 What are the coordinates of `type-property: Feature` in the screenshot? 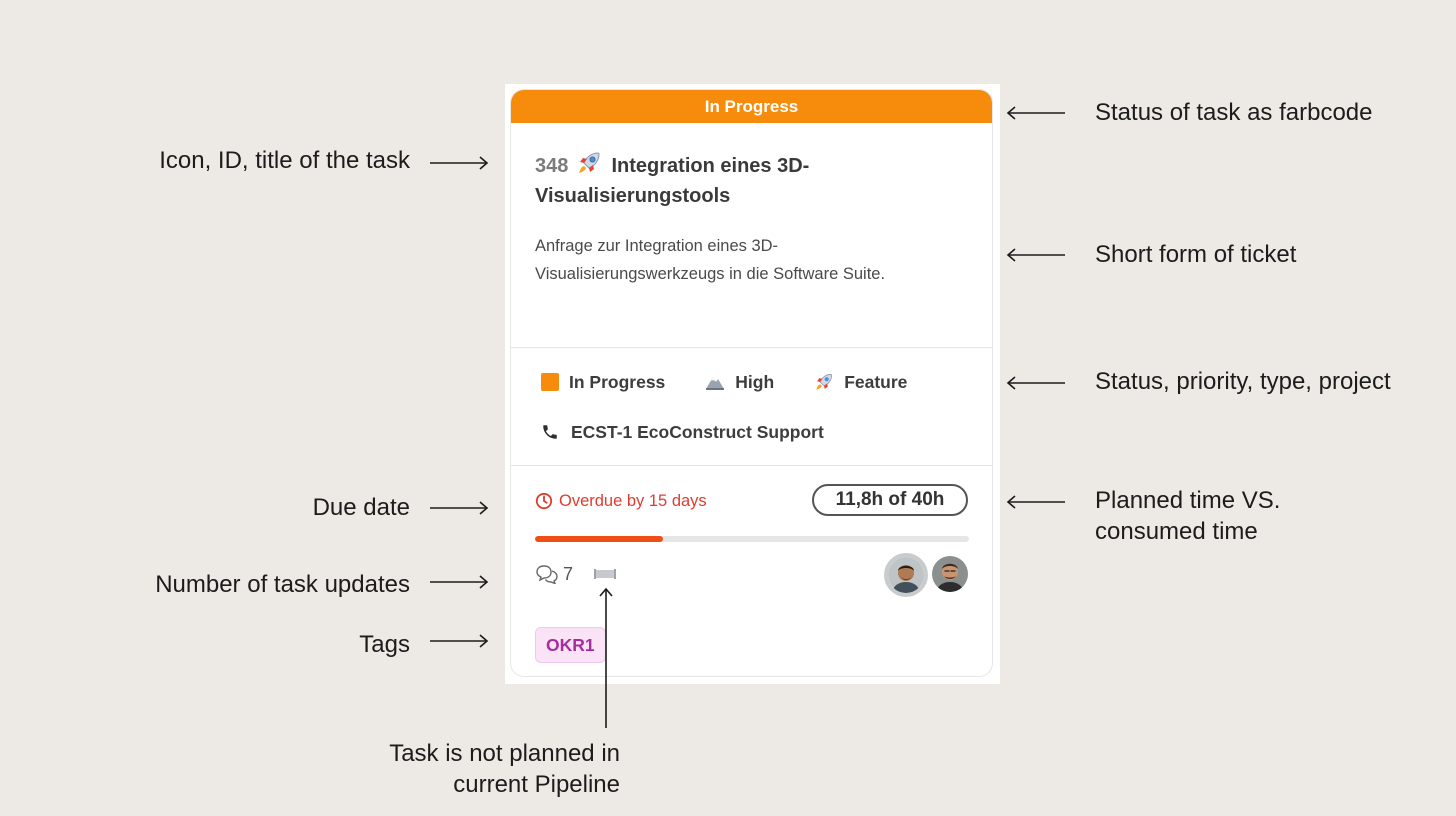 It's located at (860, 382).